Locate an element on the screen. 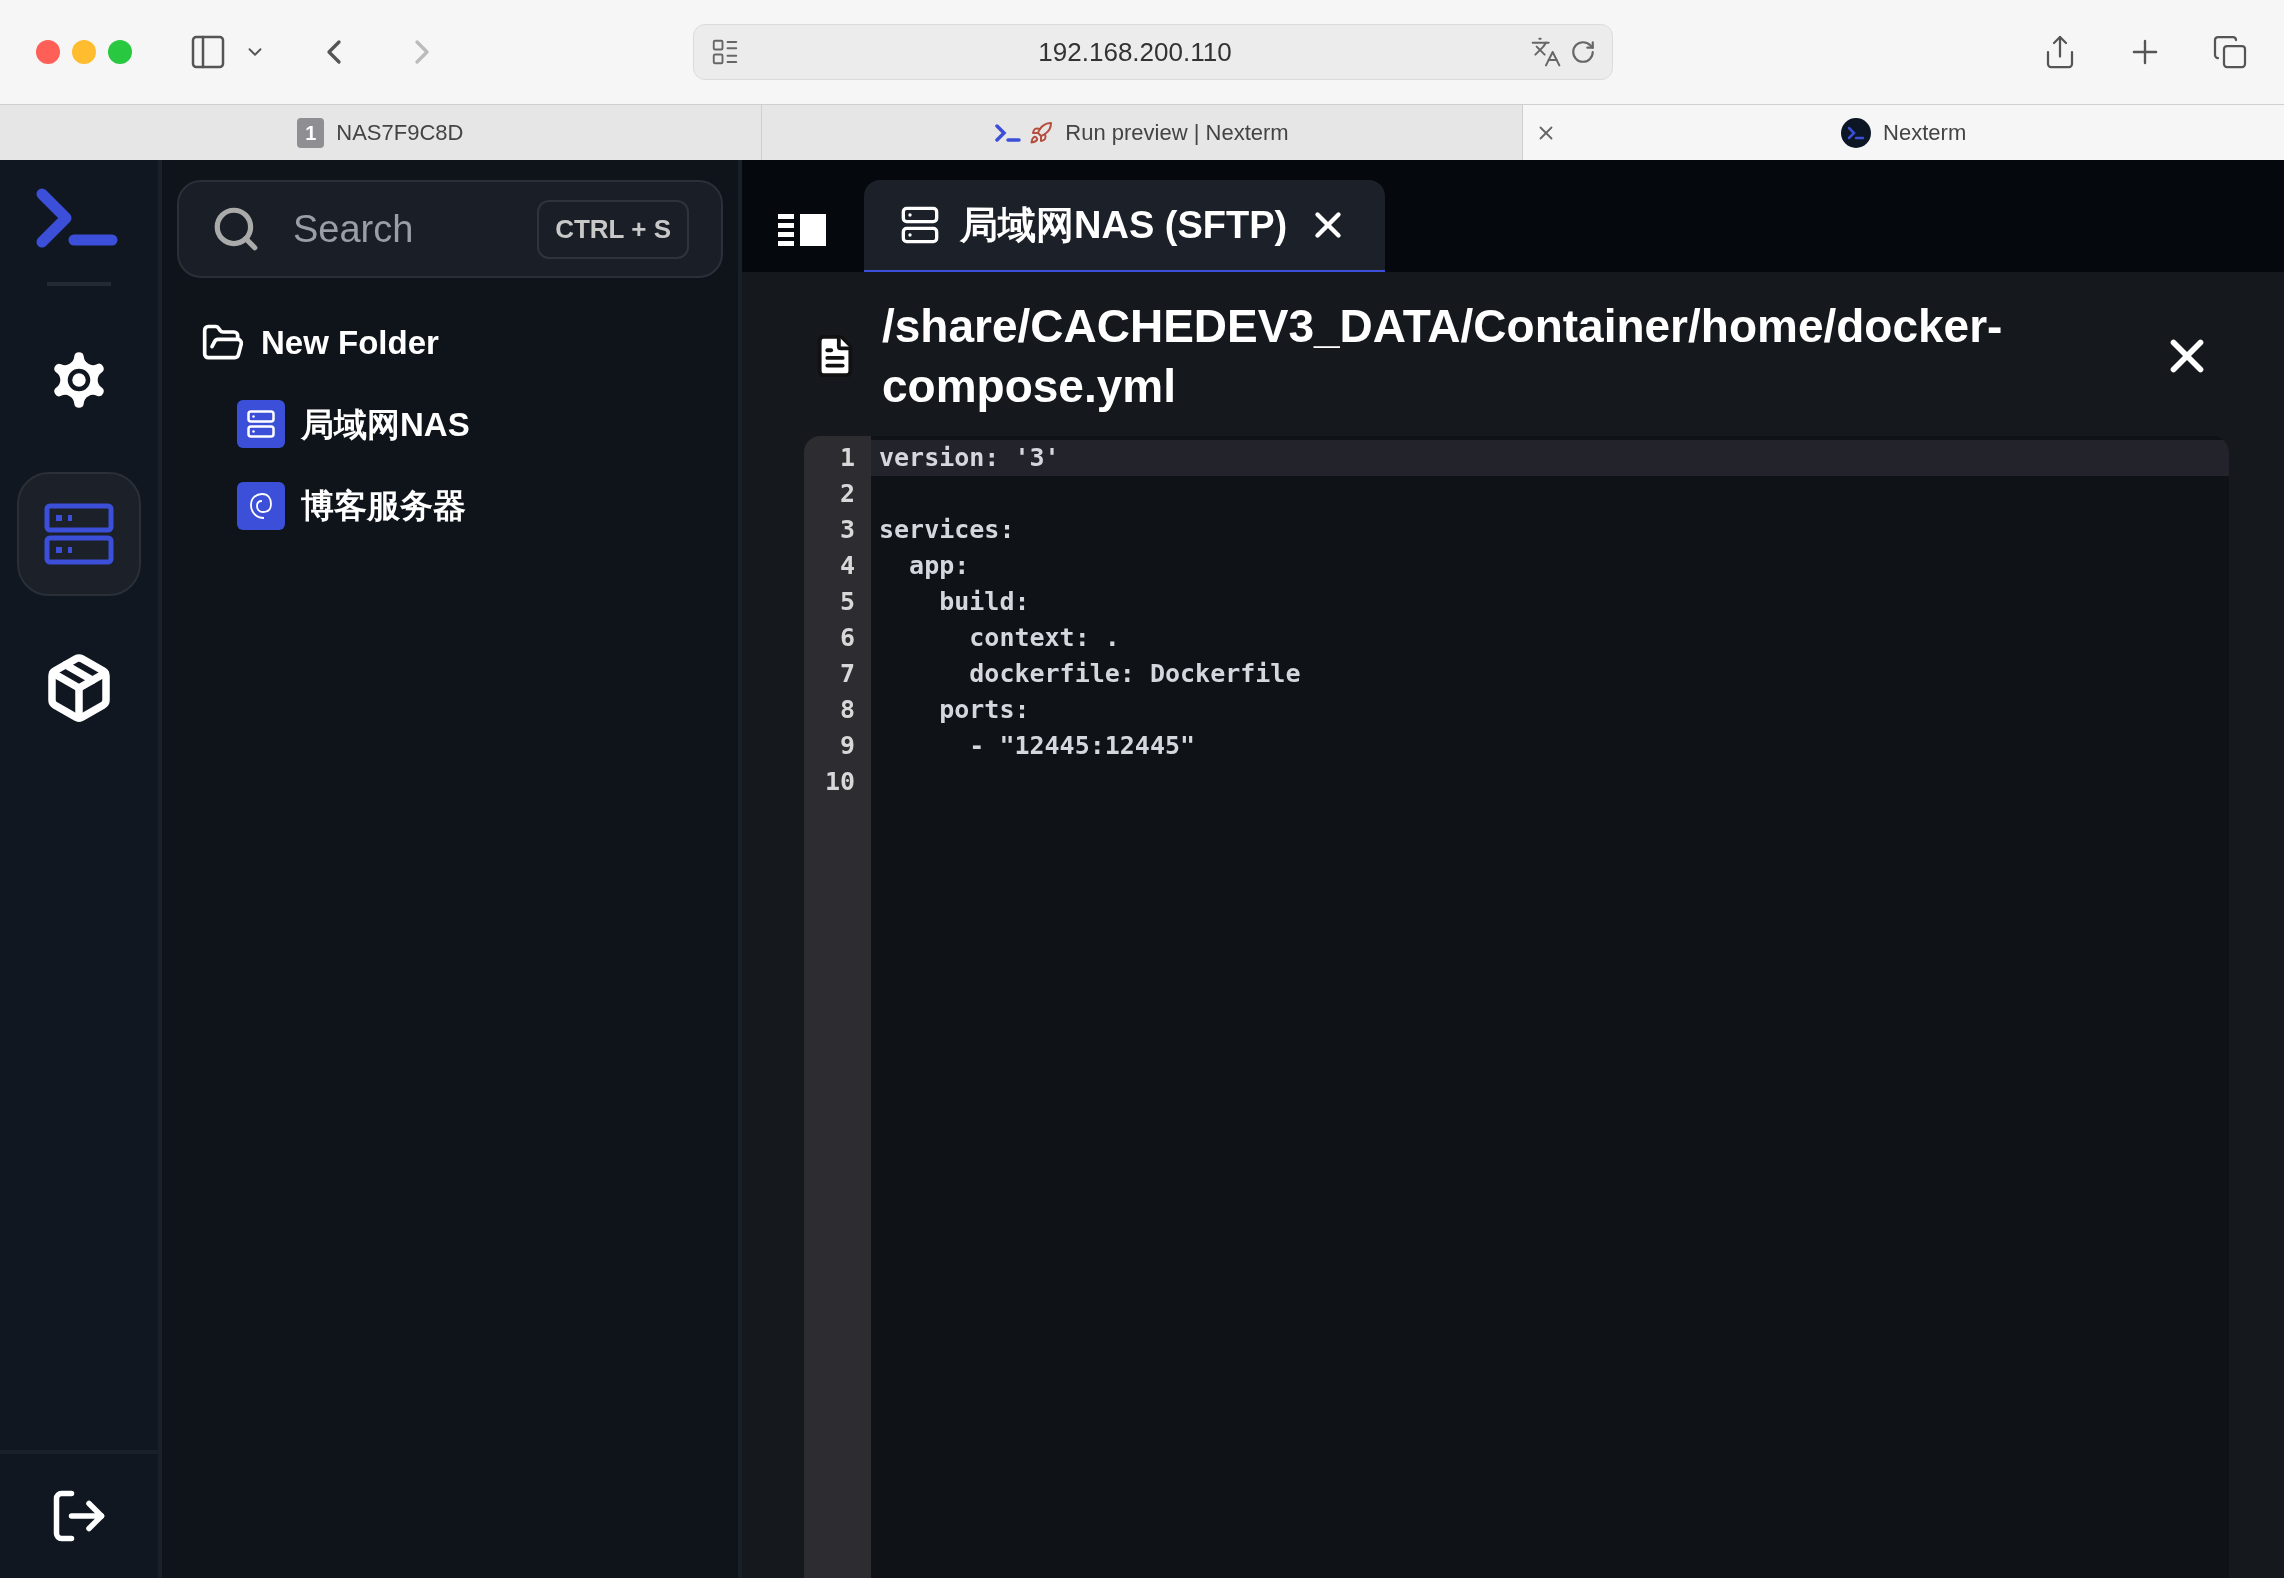 Image resolution: width=2284 pixels, height=1578 pixels. code-line: context: . is located at coordinates (1044, 637).